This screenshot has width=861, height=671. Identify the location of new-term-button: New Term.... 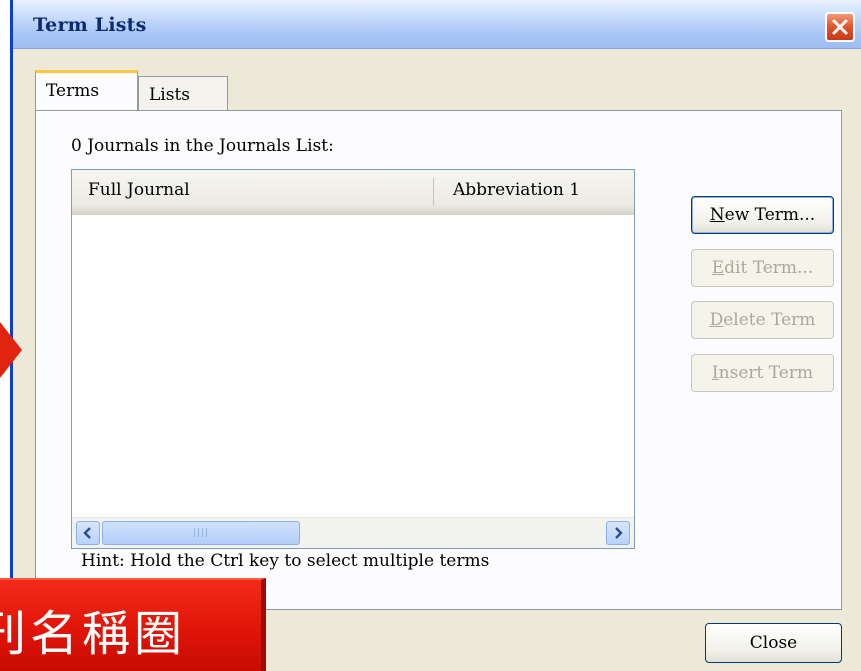
(762, 215).